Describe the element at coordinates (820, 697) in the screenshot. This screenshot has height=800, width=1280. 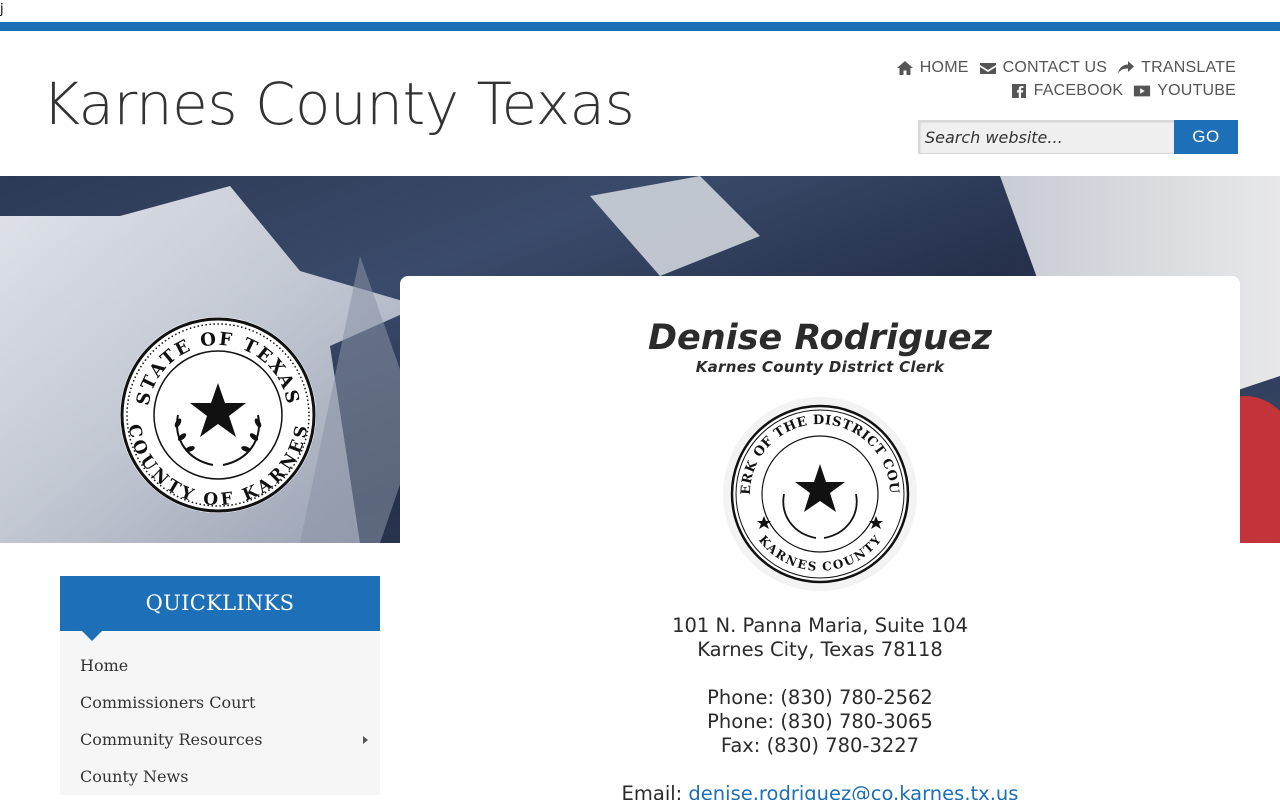
I see `phone-line-1: Phone: (830) 780-2562` at that location.